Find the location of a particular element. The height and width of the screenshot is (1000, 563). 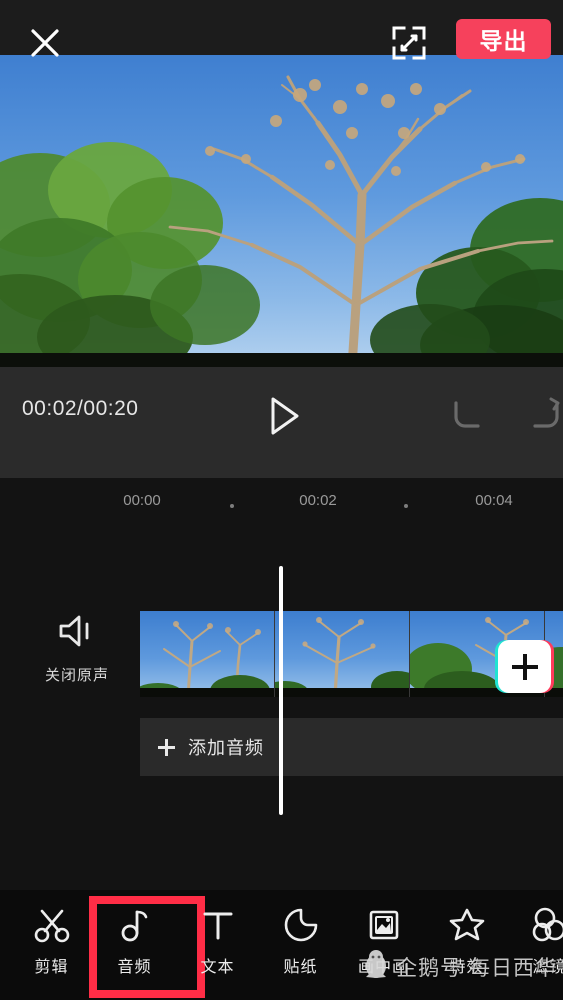

tool-label: 画中画 is located at coordinates (383, 967).